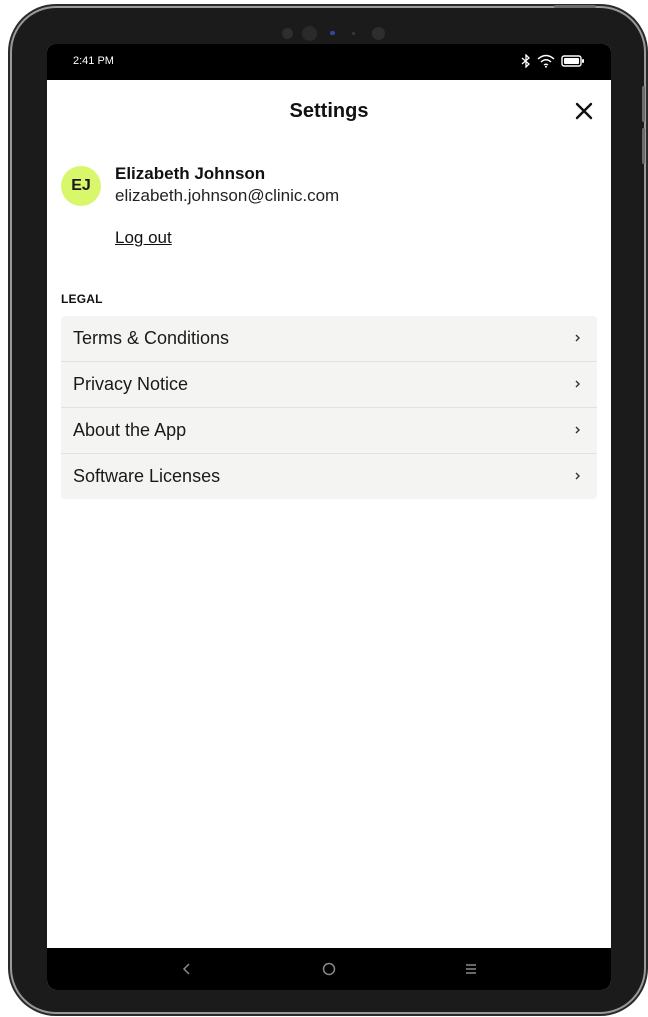  What do you see at coordinates (643, 146) in the screenshot?
I see `power-button` at bounding box center [643, 146].